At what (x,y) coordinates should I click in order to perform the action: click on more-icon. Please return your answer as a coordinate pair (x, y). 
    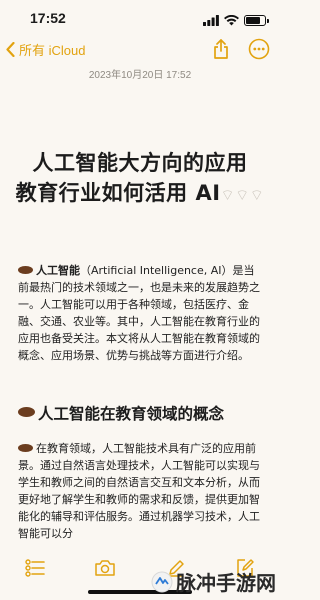
    Looking at the image, I should click on (259, 49).